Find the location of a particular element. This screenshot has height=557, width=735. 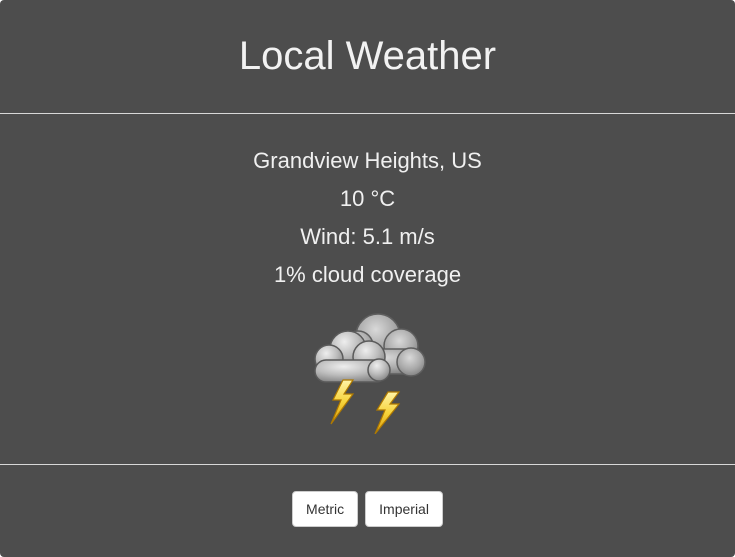

page-title: Local Weather is located at coordinates (367, 56).